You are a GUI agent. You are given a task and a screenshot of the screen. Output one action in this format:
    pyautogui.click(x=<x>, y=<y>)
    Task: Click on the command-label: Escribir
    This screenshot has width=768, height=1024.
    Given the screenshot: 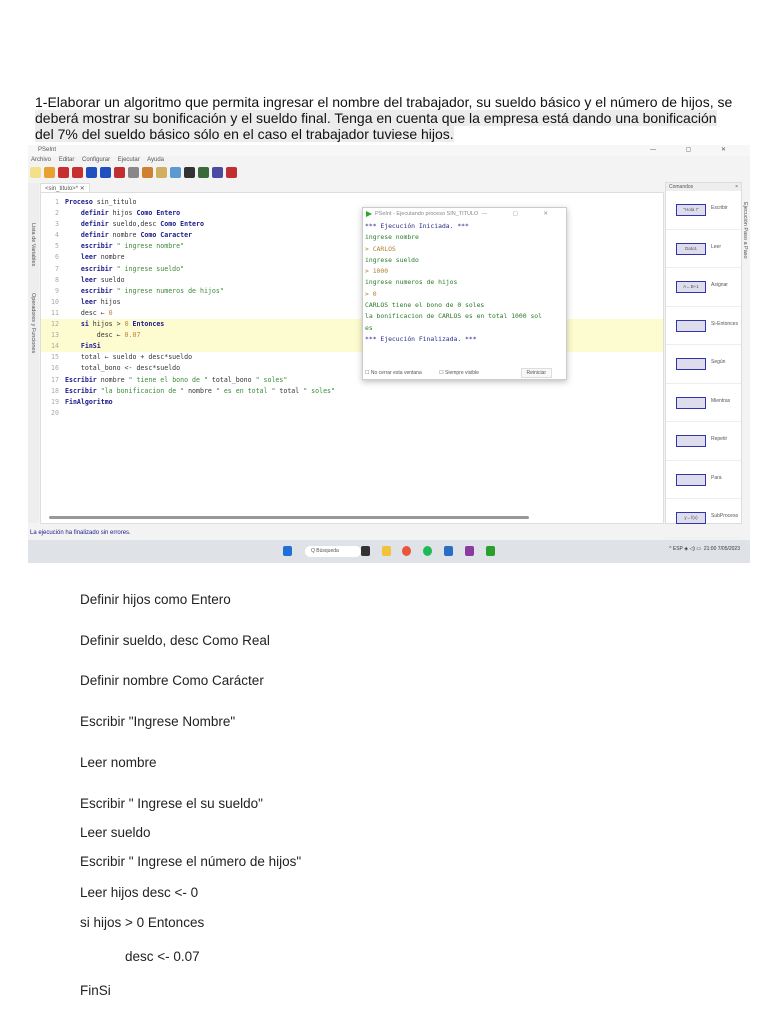 What is the action you would take?
    pyautogui.click(x=719, y=208)
    